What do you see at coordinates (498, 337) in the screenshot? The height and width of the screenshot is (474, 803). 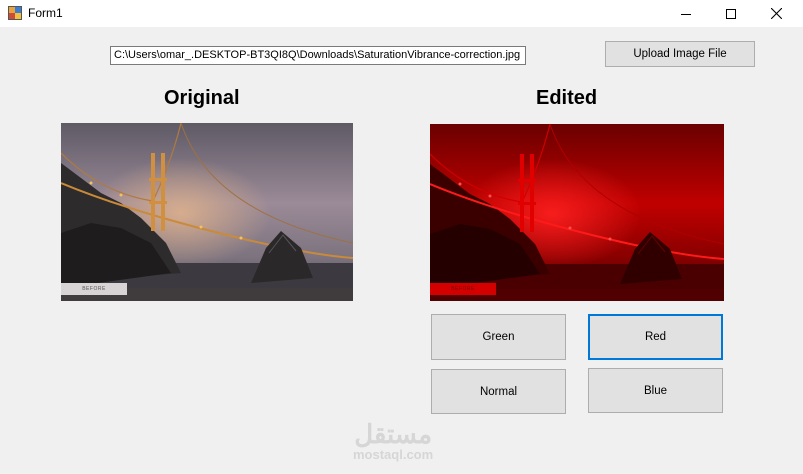 I see `green-button: Green` at bounding box center [498, 337].